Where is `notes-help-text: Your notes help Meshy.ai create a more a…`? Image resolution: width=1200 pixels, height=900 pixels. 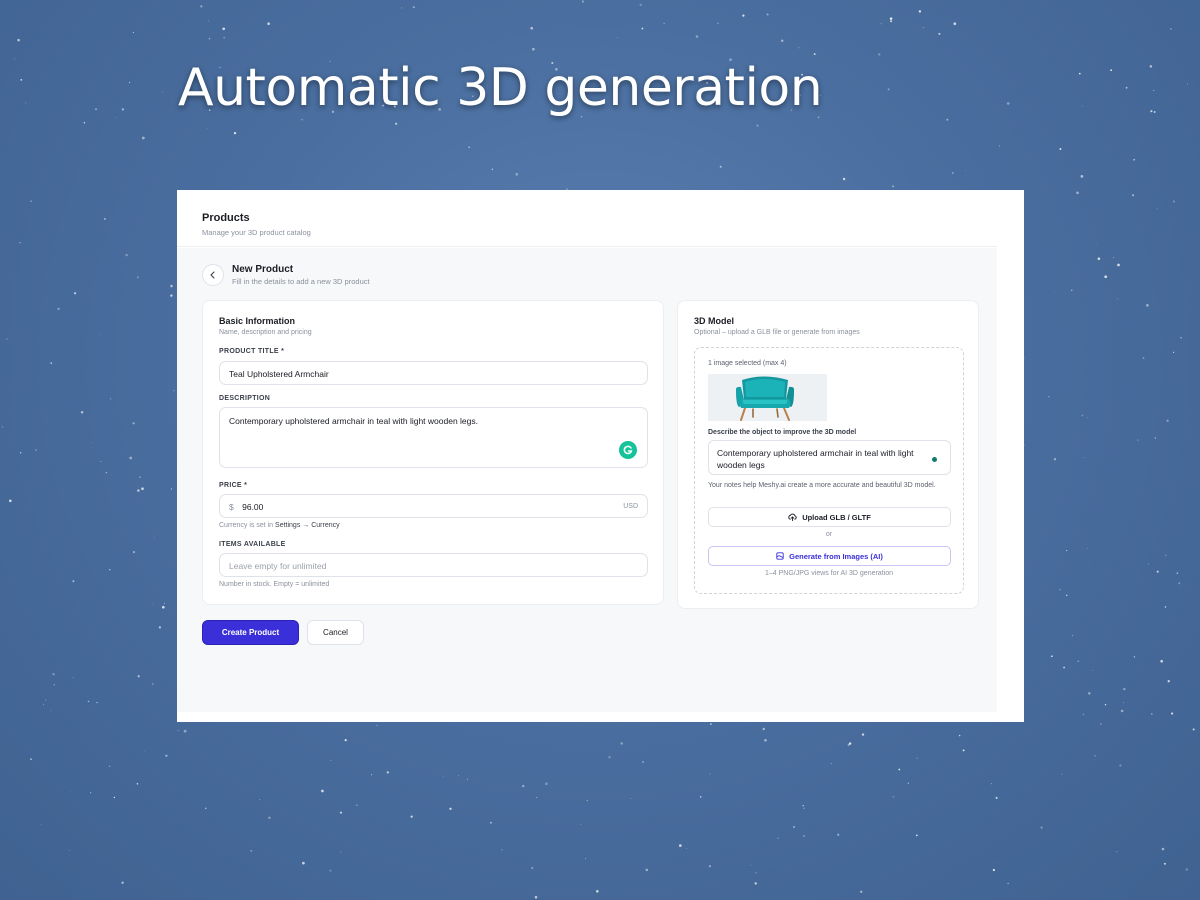 notes-help-text: Your notes help Meshy.ai create a more a… is located at coordinates (822, 485).